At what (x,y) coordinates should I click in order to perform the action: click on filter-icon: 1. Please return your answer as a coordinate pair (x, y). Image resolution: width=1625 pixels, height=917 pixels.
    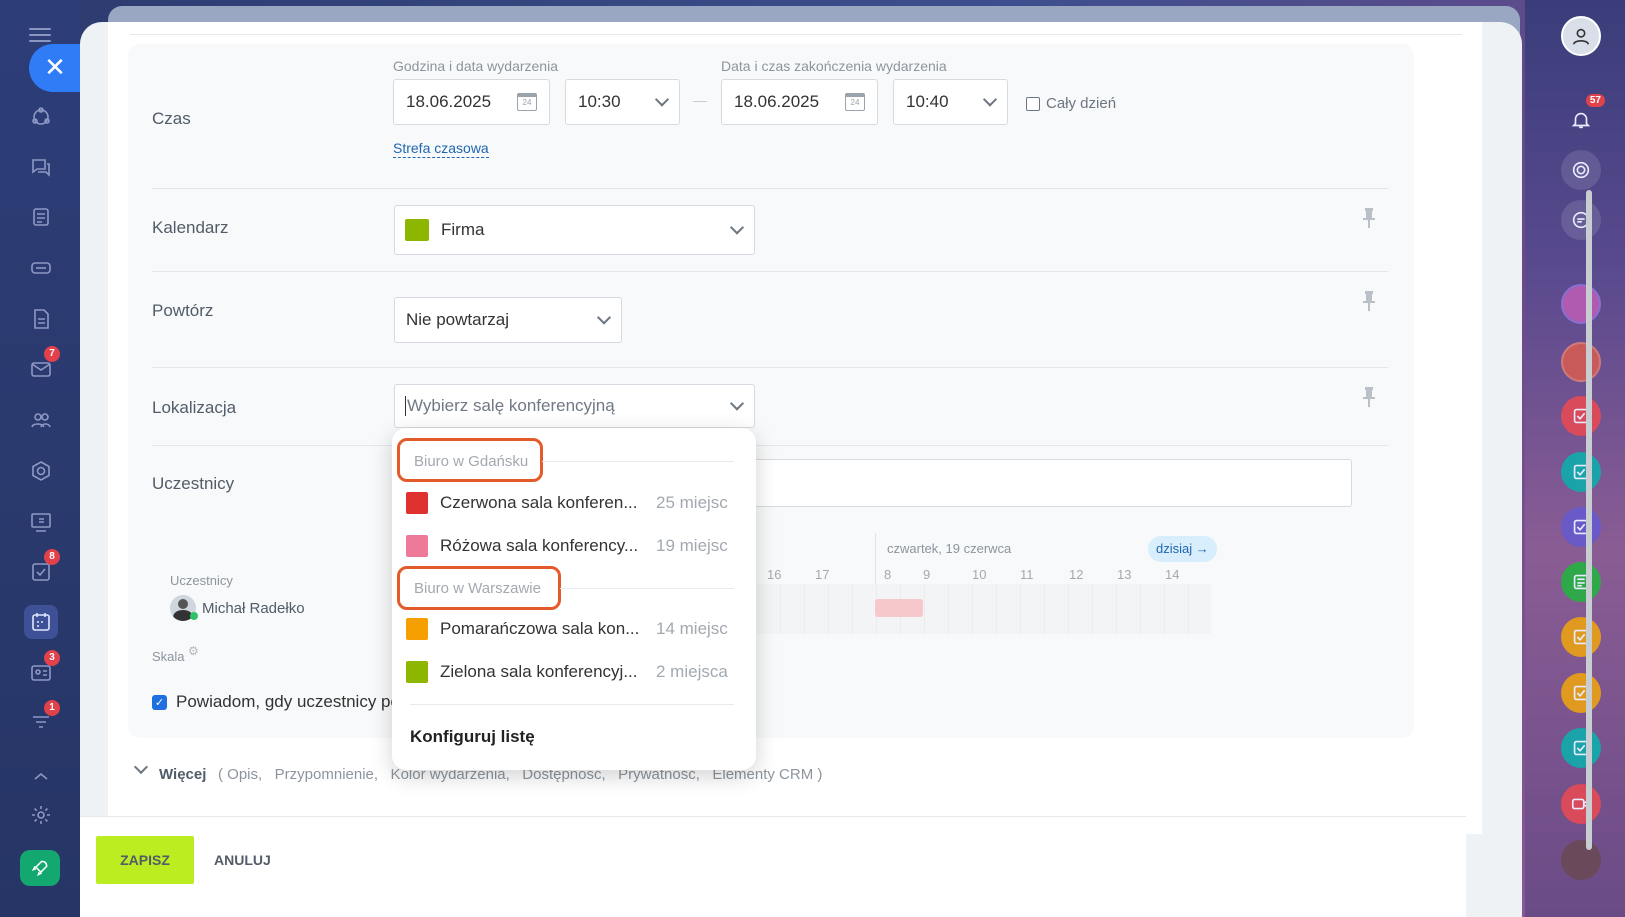
    Looking at the image, I should click on (42, 720).